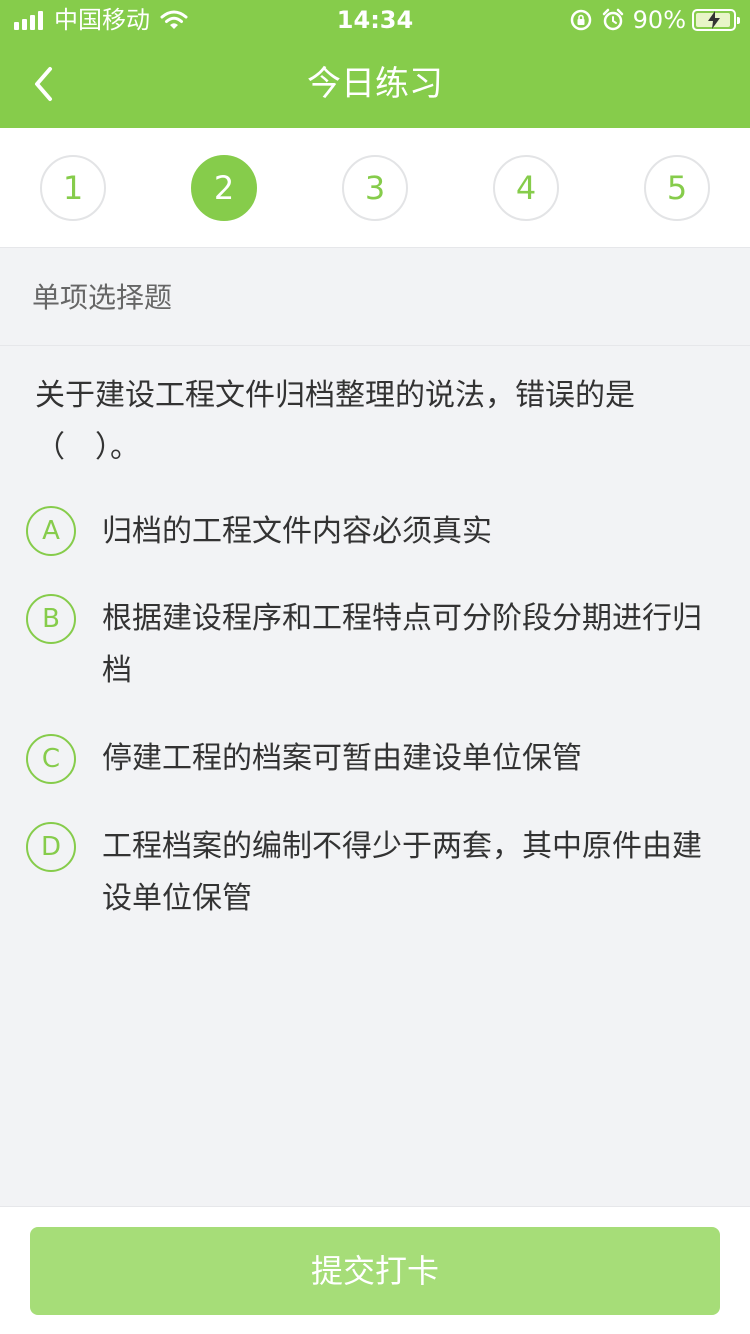 The width and height of the screenshot is (750, 1334). I want to click on option-c: C 停建工程的档案可暂由建设单位保管, so click(375, 759).